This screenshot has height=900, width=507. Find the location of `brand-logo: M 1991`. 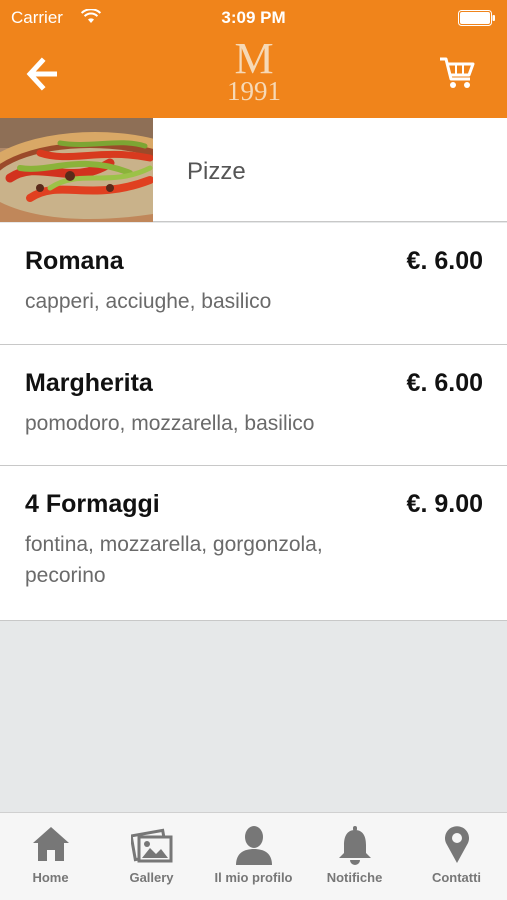

brand-logo: M 1991 is located at coordinates (254, 70).